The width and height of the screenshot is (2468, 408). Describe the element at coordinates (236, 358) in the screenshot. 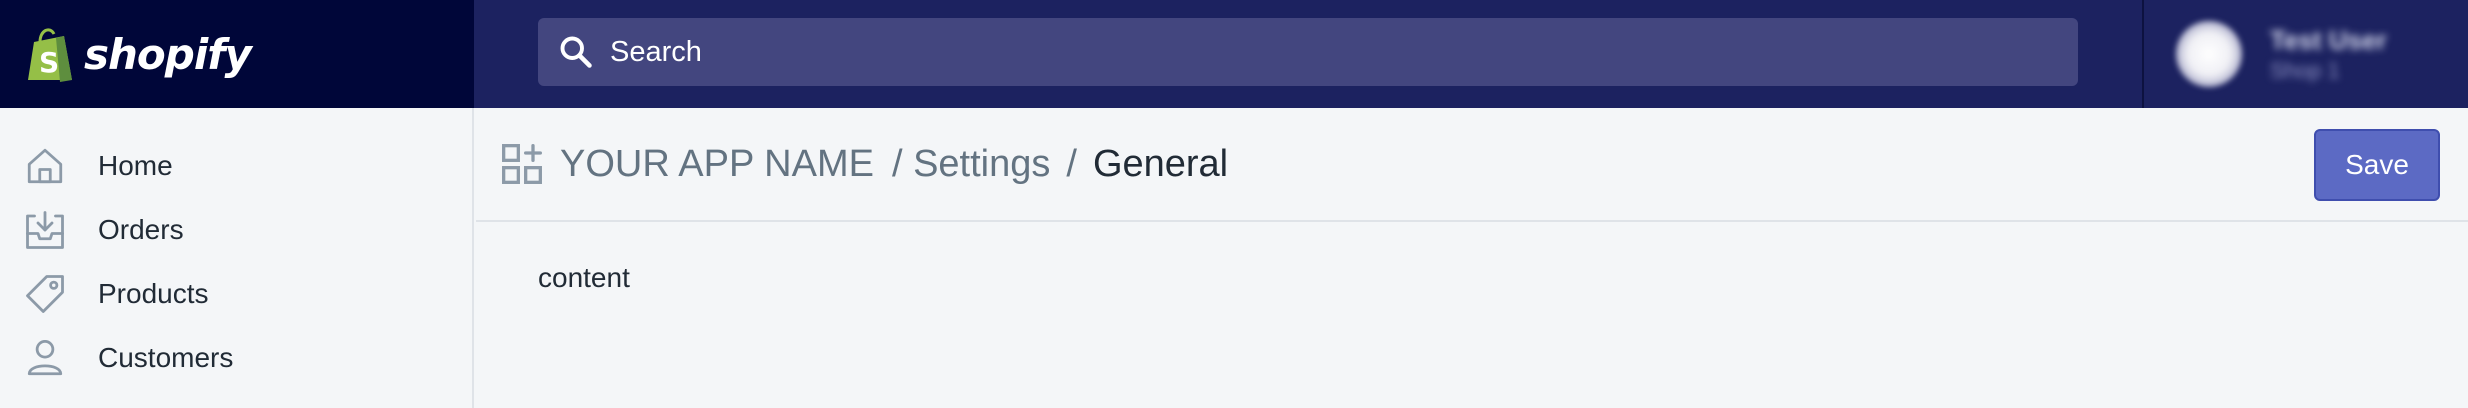

I see `sidebar-item-customers: Customers` at that location.